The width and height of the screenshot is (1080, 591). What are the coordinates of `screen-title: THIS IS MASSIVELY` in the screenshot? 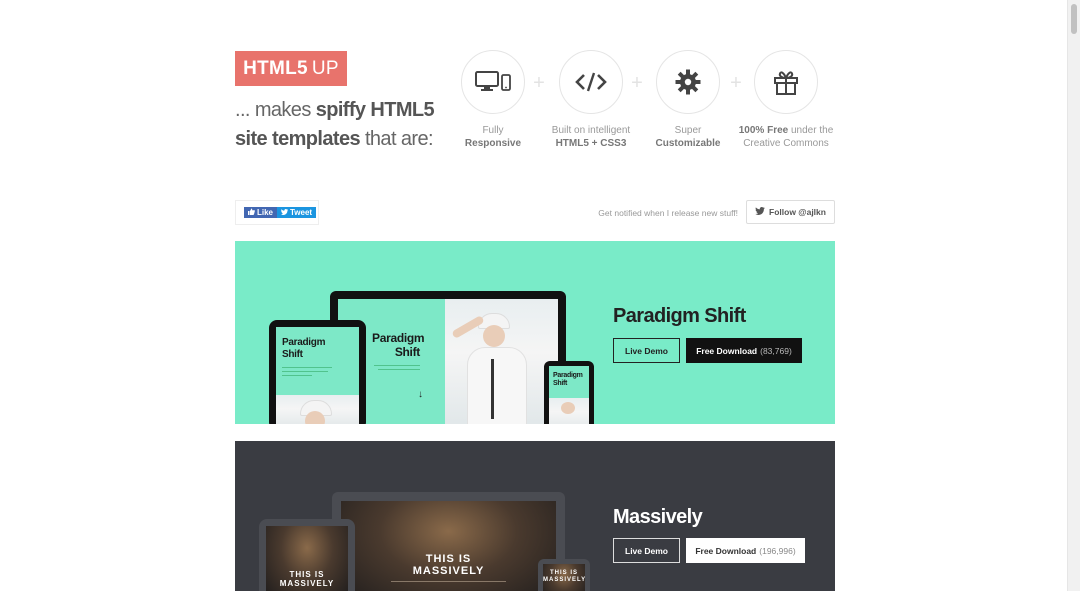 It's located at (448, 565).